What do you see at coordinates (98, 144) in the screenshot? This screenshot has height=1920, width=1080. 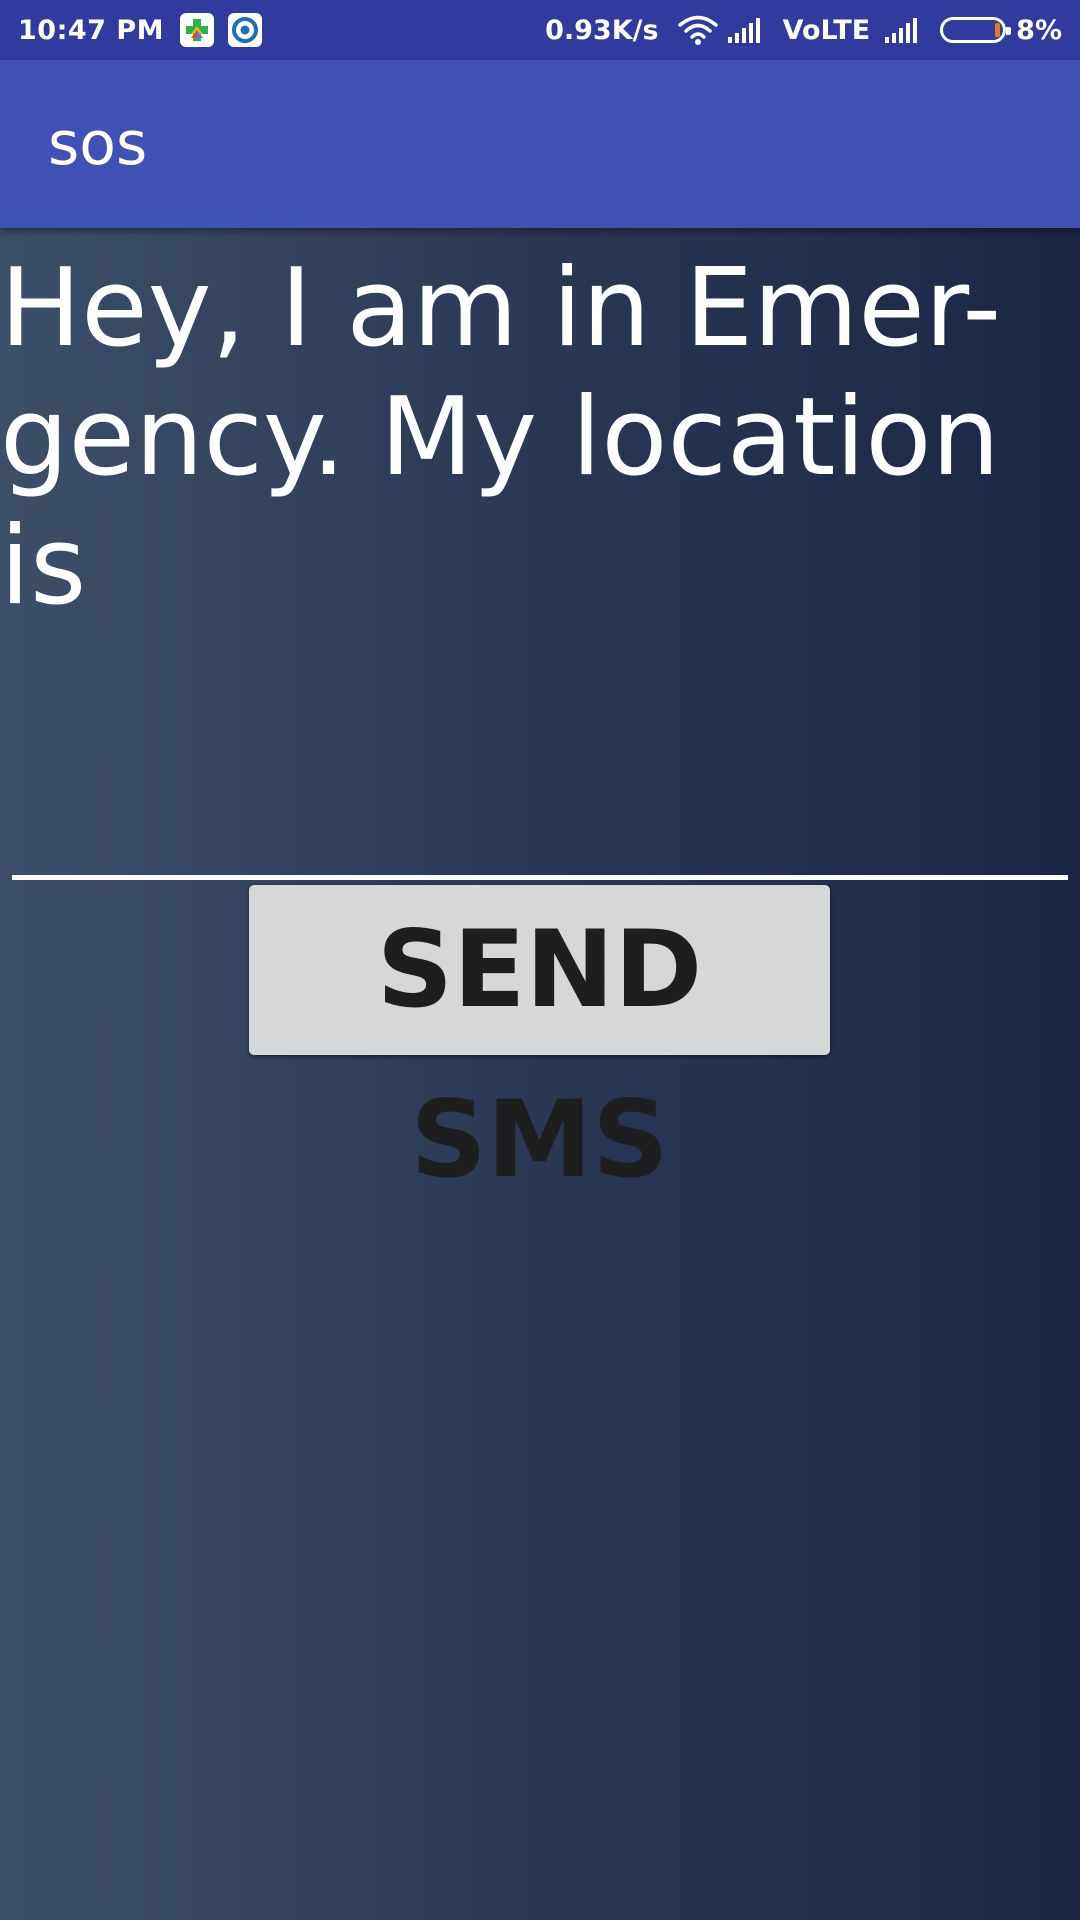 I see `app-title: sos` at bounding box center [98, 144].